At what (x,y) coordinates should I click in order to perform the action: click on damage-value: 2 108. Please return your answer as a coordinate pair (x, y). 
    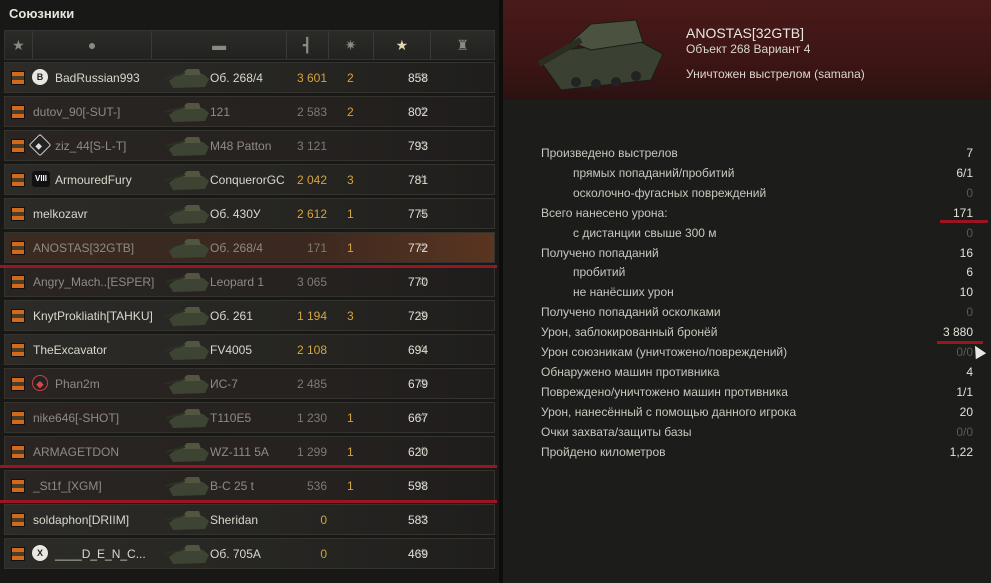
    Looking at the image, I should click on (311, 350).